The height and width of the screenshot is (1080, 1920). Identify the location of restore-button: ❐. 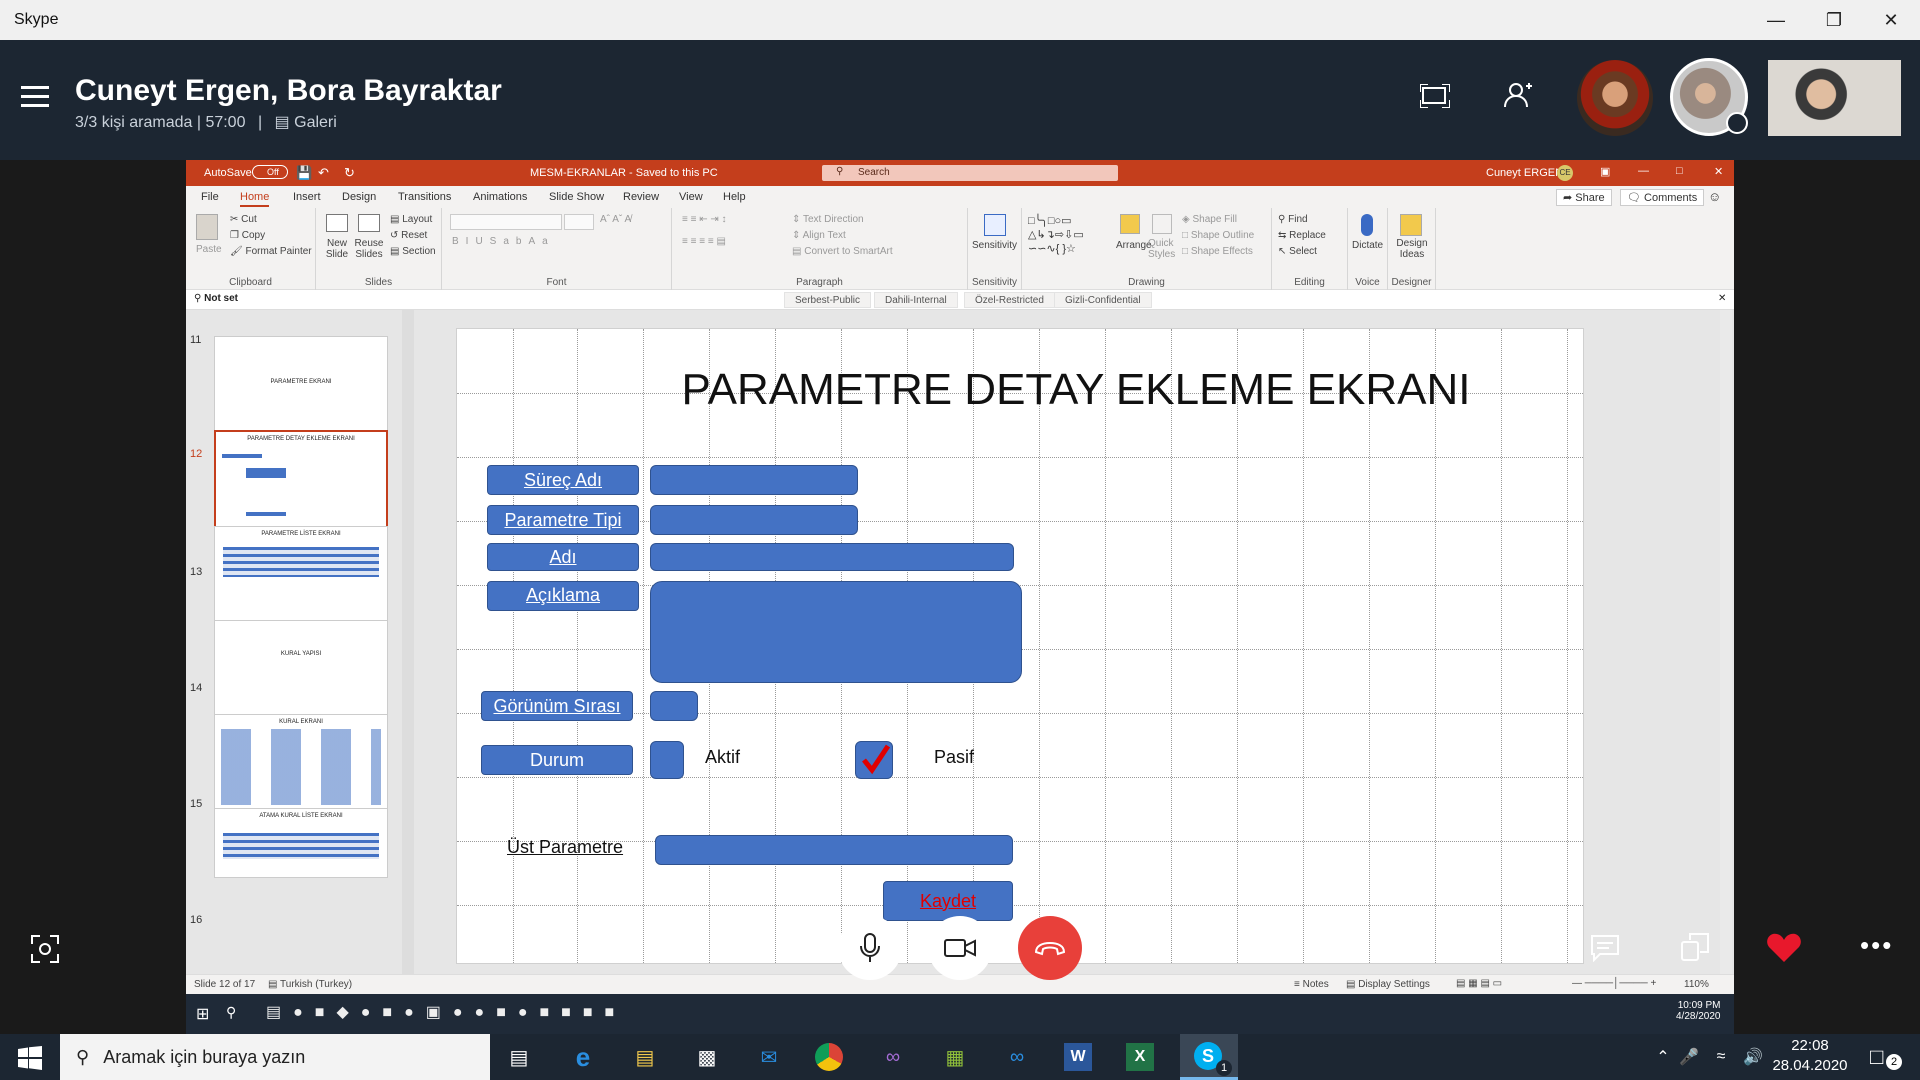
(1834, 20).